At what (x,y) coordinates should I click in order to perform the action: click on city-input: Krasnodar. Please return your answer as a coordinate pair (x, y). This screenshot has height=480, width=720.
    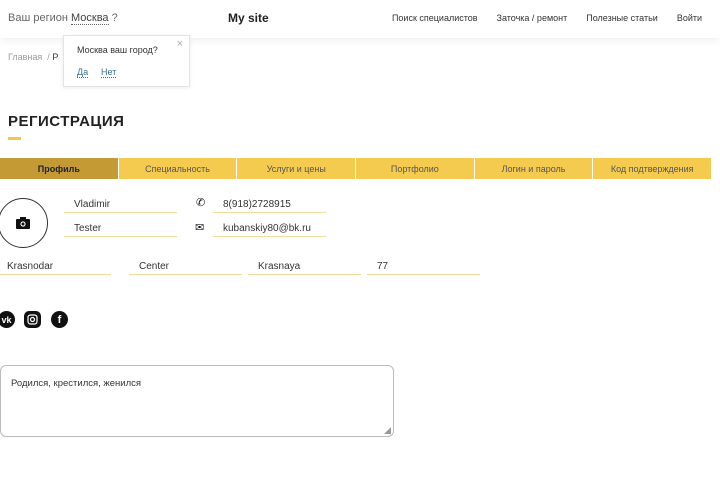
    Looking at the image, I should click on (55, 267).